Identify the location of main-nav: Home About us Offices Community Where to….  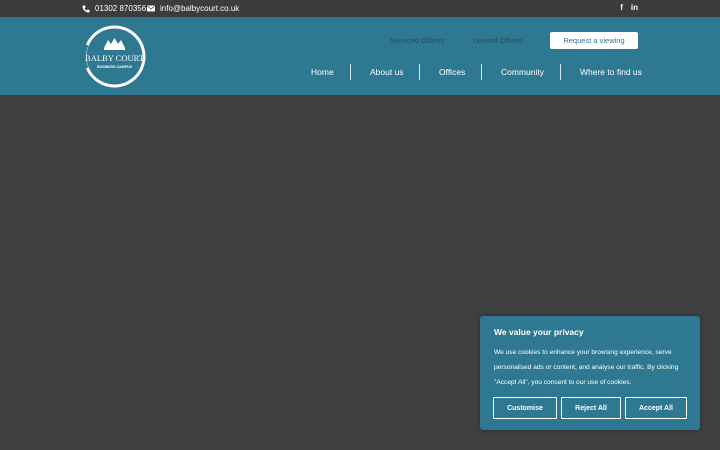
(360, 72).